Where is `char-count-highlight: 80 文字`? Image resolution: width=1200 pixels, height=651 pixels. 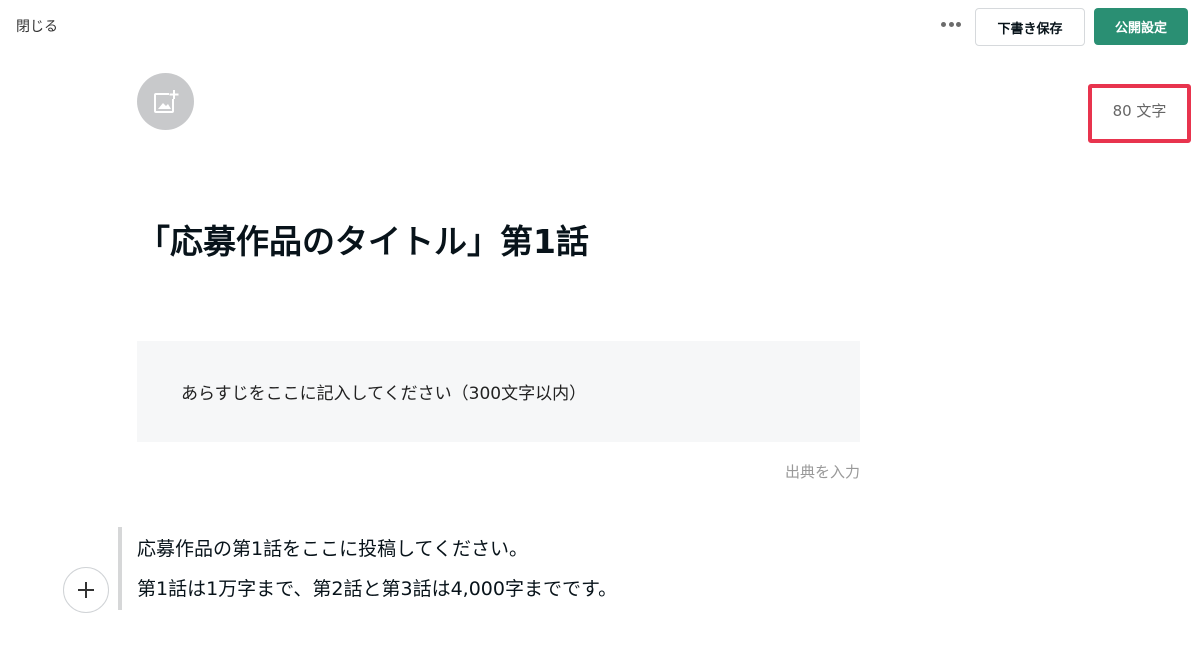 char-count-highlight: 80 文字 is located at coordinates (1139, 113).